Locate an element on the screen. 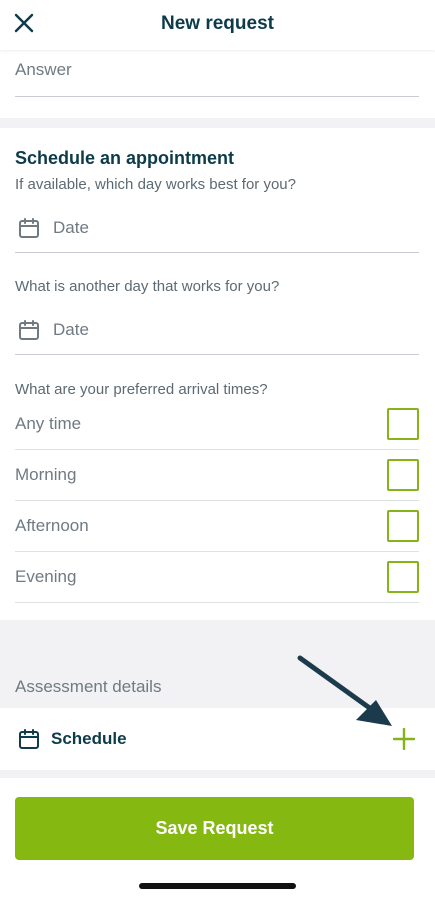 The width and height of the screenshot is (435, 897). assessment-schedule-row: Schedule is located at coordinates (217, 739).